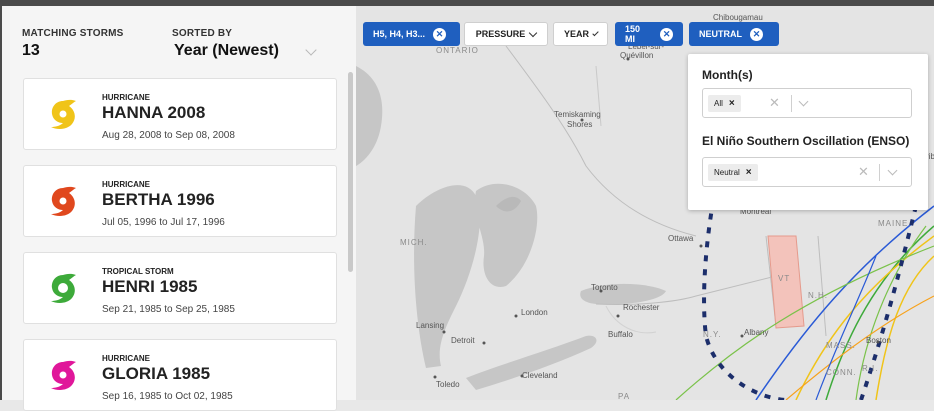 This screenshot has width=934, height=411. I want to click on map-label-boston: Boston, so click(878, 340).